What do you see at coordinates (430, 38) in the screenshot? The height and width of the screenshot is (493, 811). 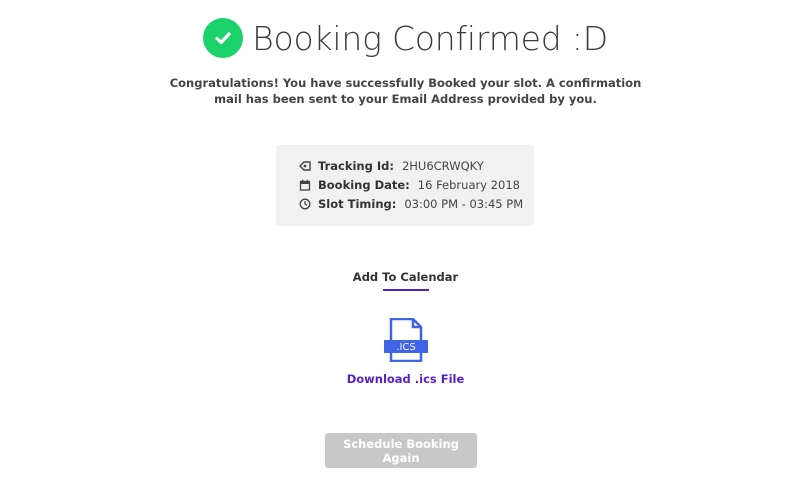 I see `page-title: Booking Confirmed :D` at bounding box center [430, 38].